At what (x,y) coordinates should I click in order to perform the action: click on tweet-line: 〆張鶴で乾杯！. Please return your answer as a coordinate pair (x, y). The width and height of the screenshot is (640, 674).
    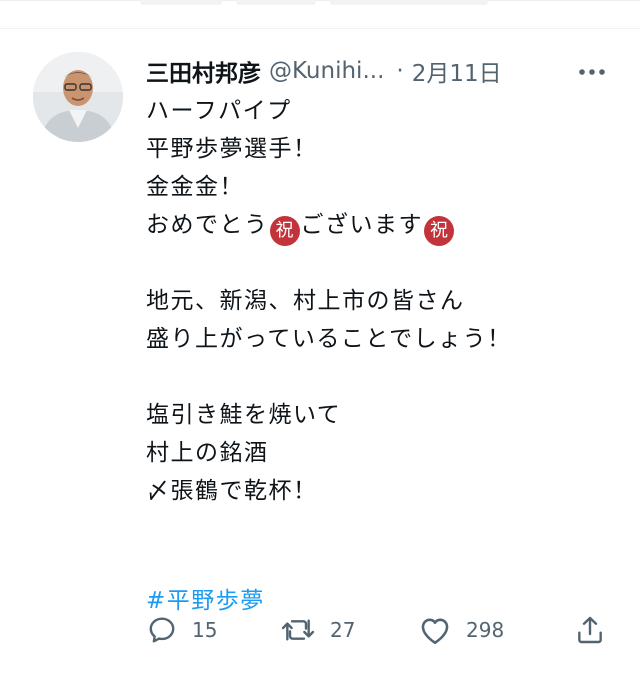
    Looking at the image, I should click on (232, 491).